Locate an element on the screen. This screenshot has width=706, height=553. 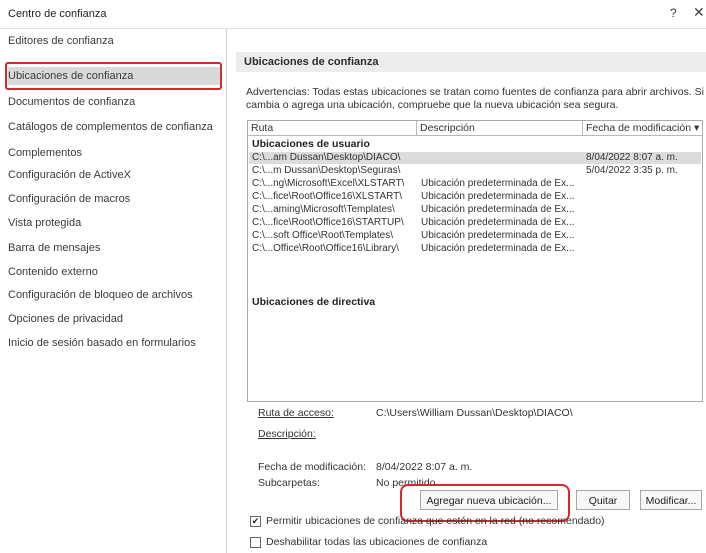
section-header: Ubicaciones de confianza is located at coordinates (471, 62).